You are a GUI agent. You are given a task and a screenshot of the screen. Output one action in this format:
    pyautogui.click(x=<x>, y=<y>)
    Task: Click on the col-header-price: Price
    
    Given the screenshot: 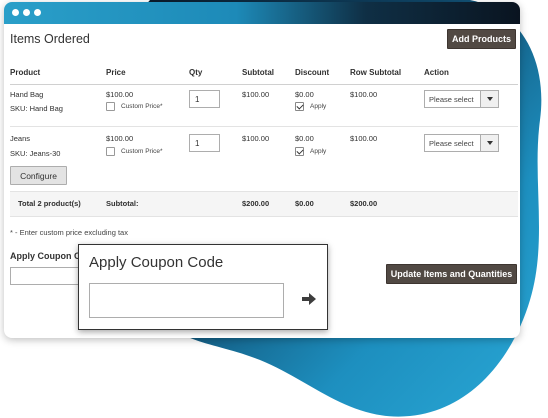 What is the action you would take?
    pyautogui.click(x=116, y=72)
    